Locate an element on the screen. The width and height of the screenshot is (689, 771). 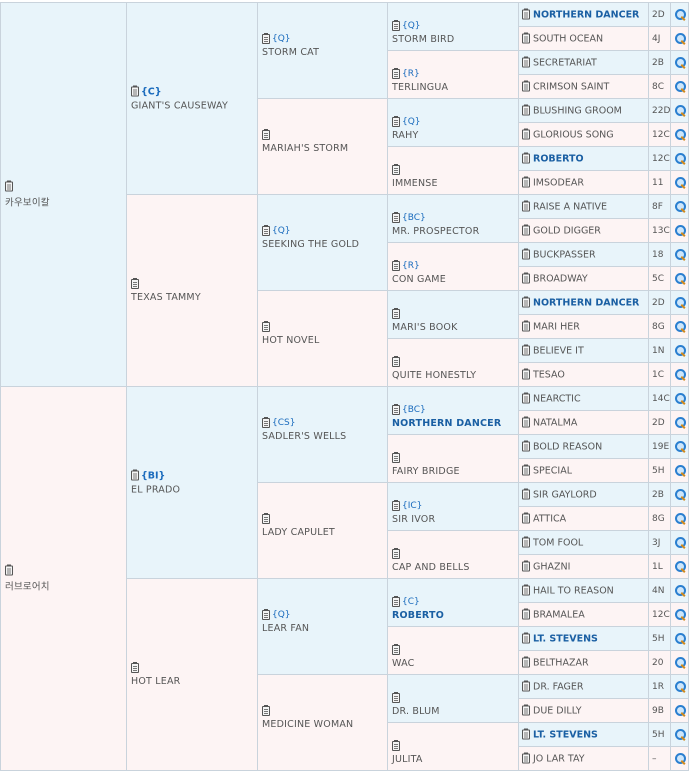
gen3-horse: MEDICINE WOMAN is located at coordinates (323, 717).